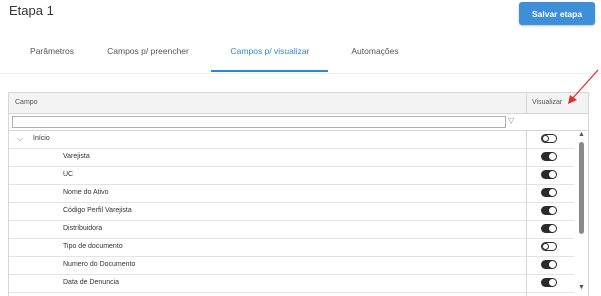  Describe the element at coordinates (291, 248) in the screenshot. I see `table-row: Tipo de documento` at that location.